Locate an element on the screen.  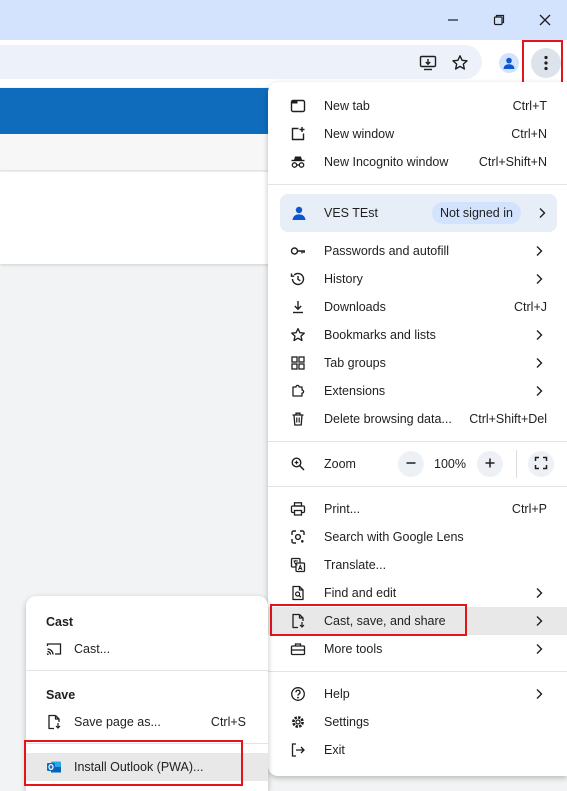
menu-item-label: Bookmarks and lists is located at coordinates (380, 335).